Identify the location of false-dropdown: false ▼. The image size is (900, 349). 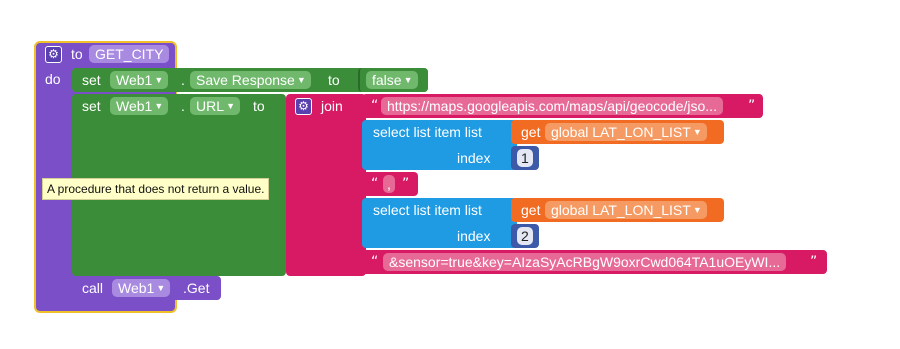
(392, 80).